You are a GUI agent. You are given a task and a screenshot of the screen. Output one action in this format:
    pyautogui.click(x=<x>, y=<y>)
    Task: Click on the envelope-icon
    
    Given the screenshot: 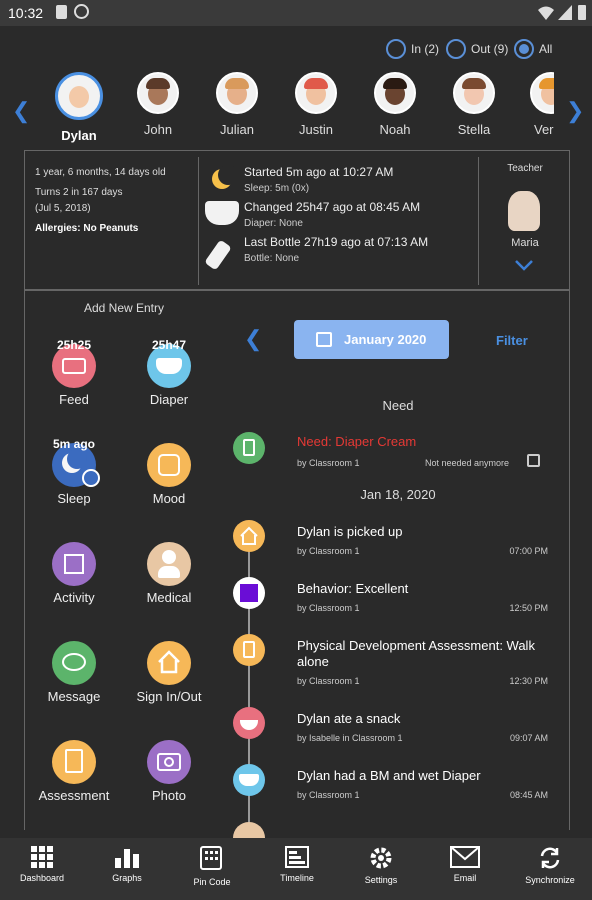 What is the action you would take?
    pyautogui.click(x=465, y=857)
    